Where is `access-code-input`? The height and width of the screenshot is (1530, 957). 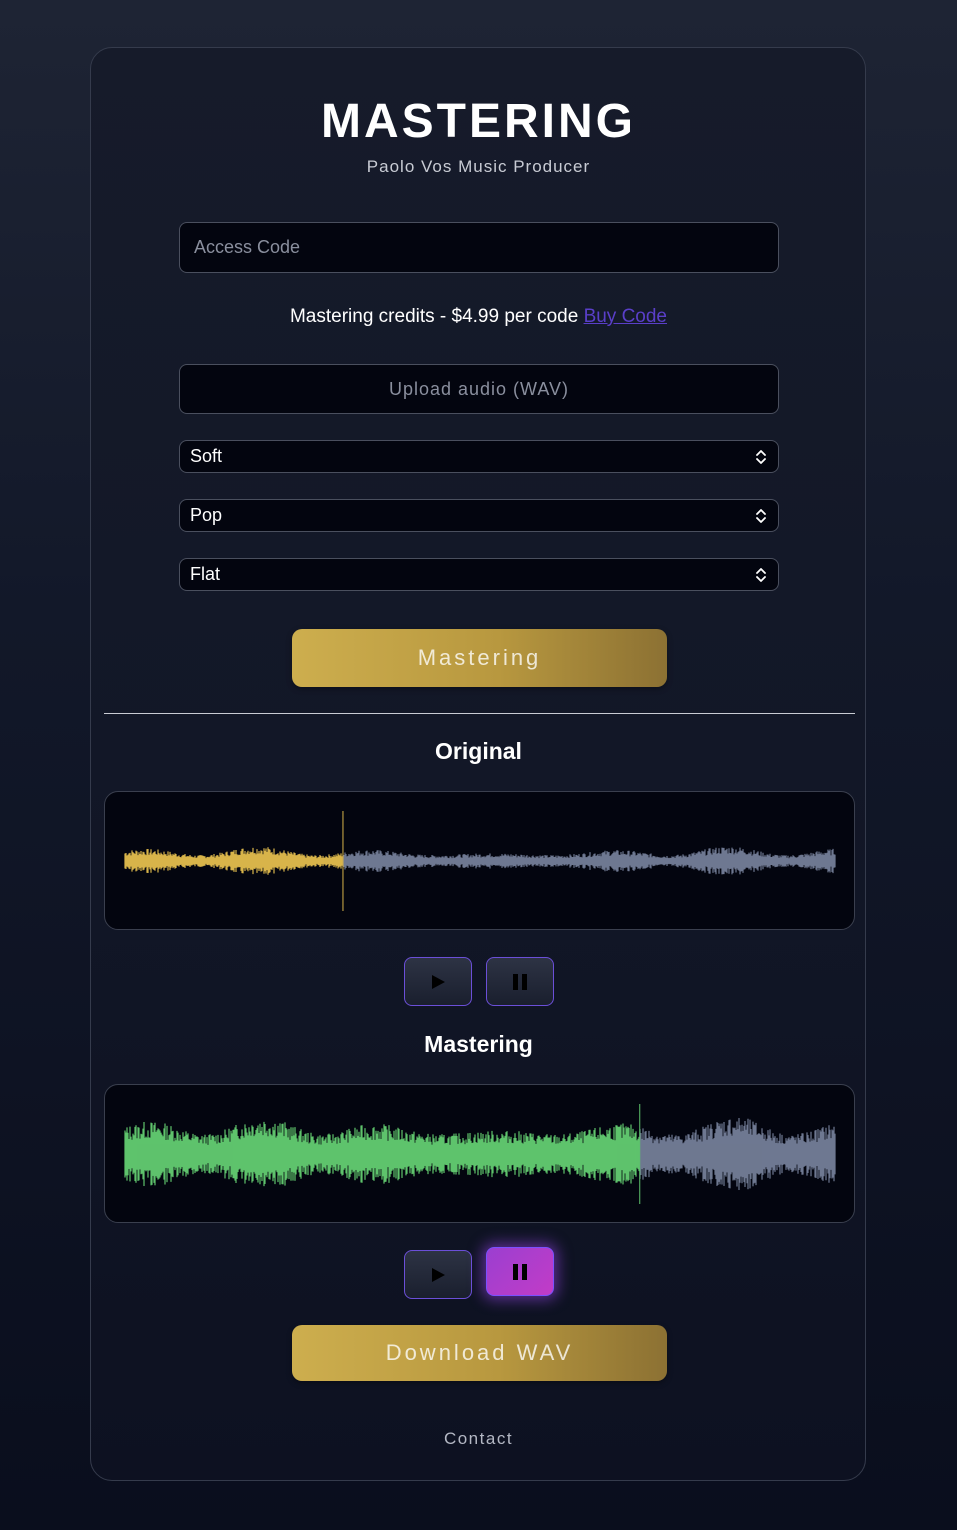
access-code-input is located at coordinates (479, 247).